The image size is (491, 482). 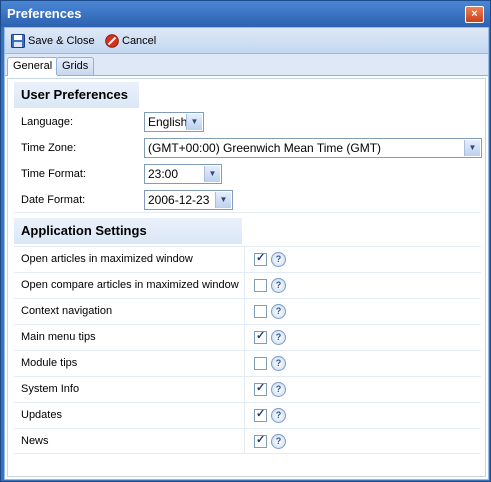 What do you see at coordinates (245, 14) in the screenshot?
I see `title-bar: Preferences ×` at bounding box center [245, 14].